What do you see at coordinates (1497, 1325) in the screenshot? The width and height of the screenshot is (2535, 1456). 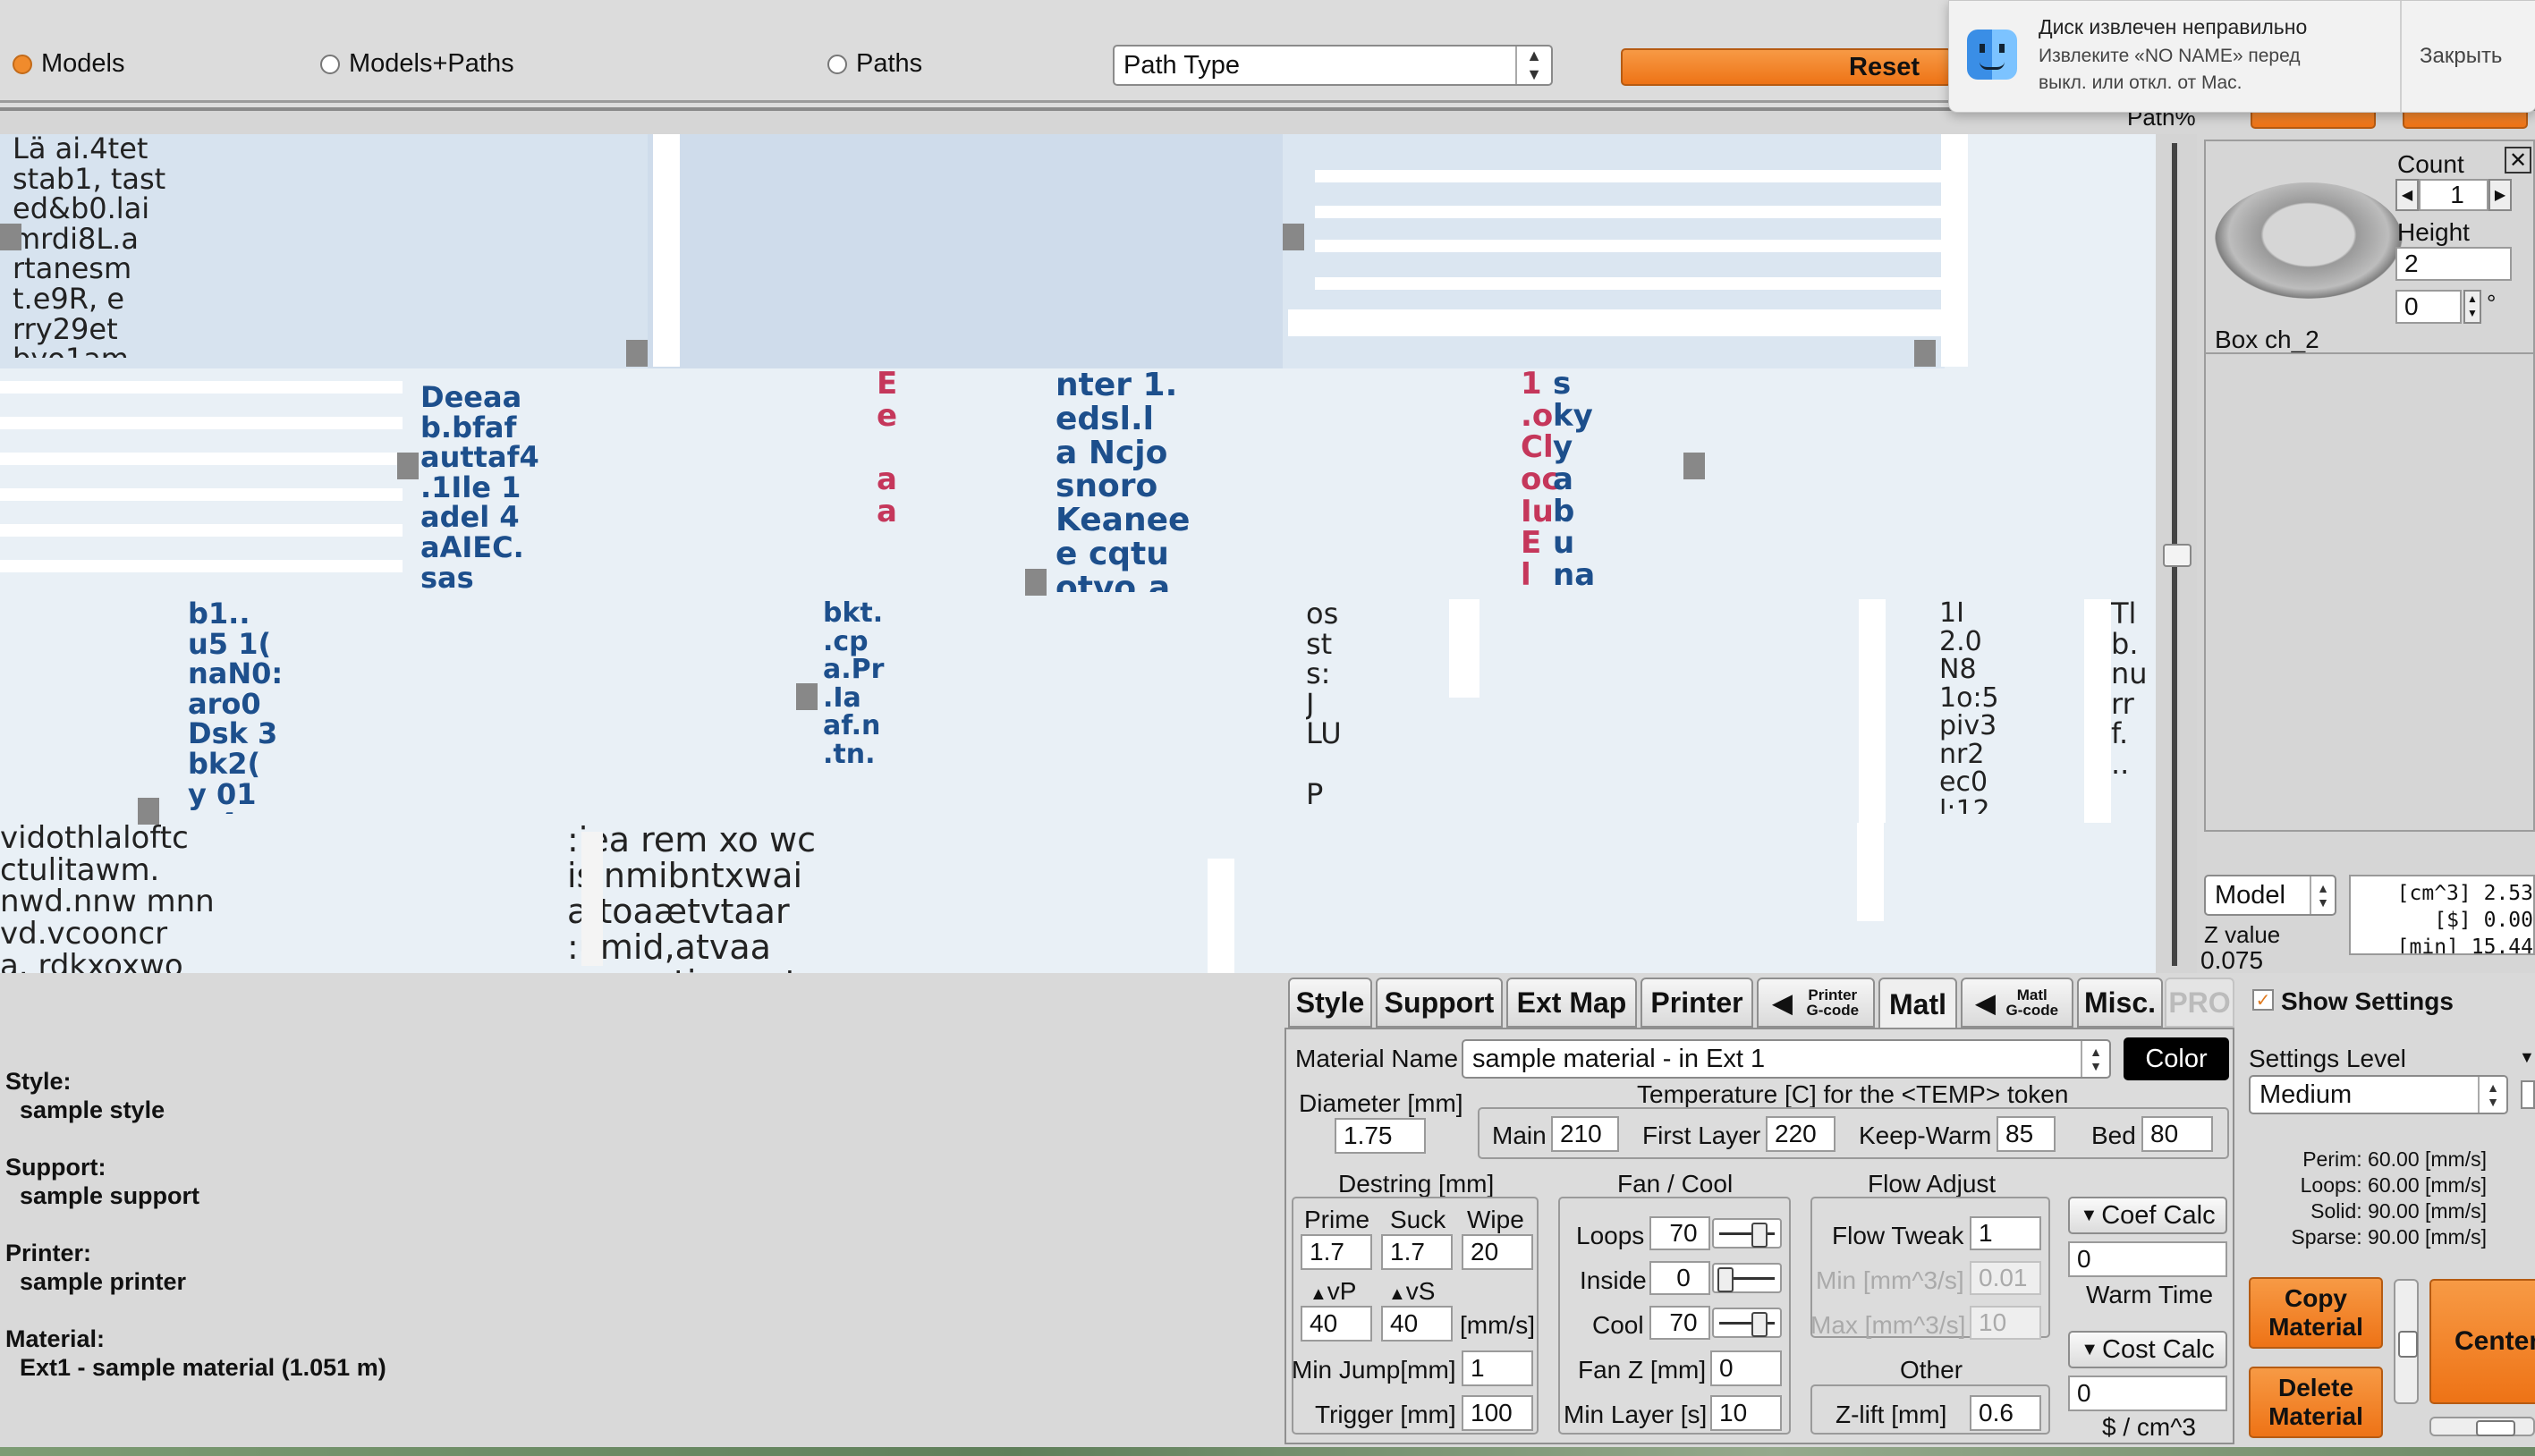 I see `speed-unit: [mm/s]` at bounding box center [1497, 1325].